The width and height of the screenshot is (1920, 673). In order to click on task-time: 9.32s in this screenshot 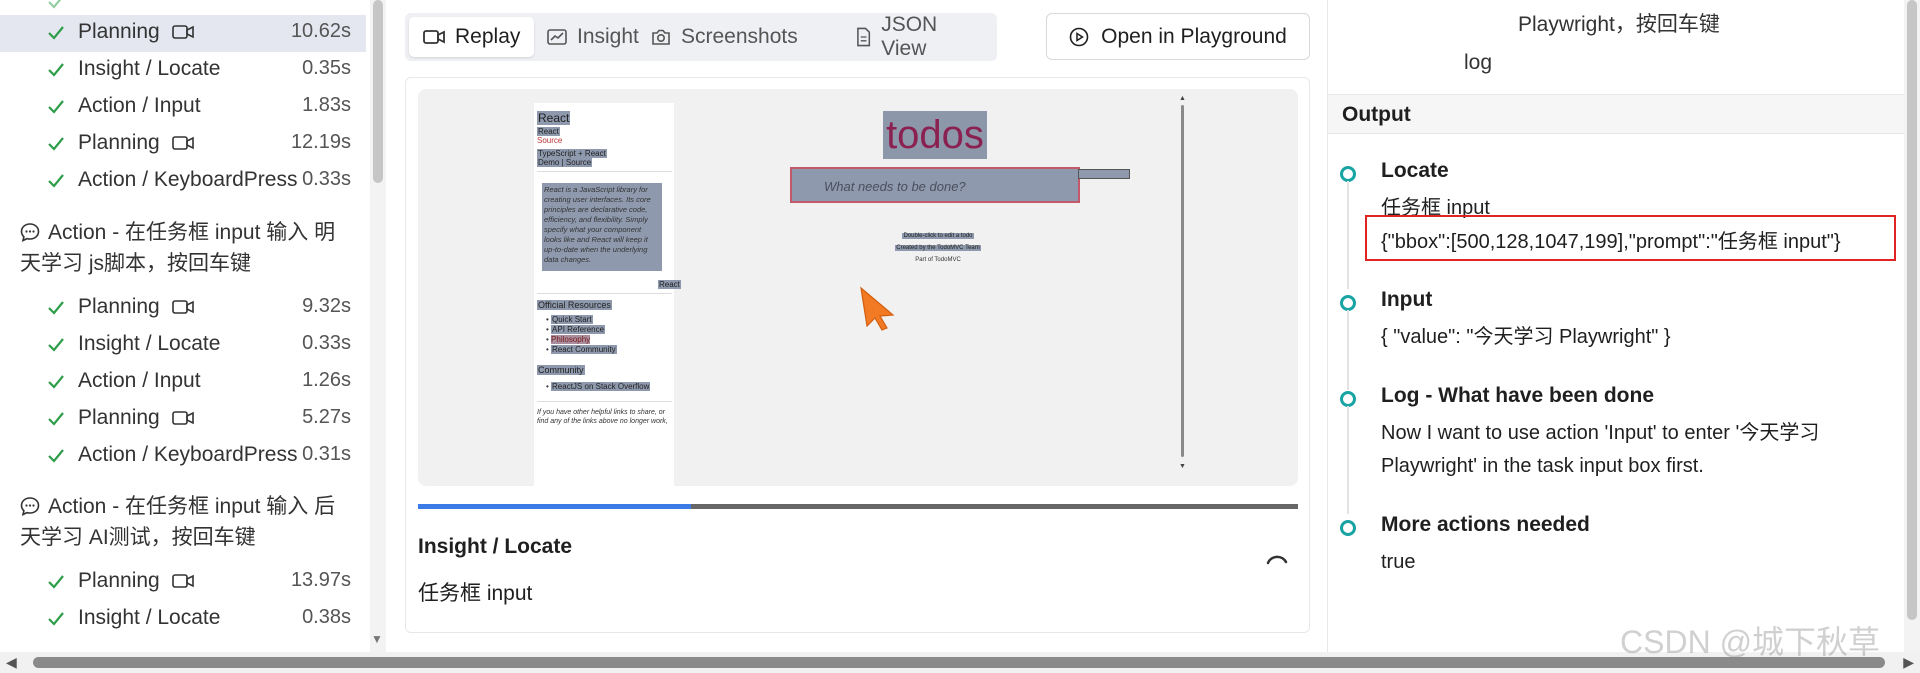, I will do `click(326, 306)`.